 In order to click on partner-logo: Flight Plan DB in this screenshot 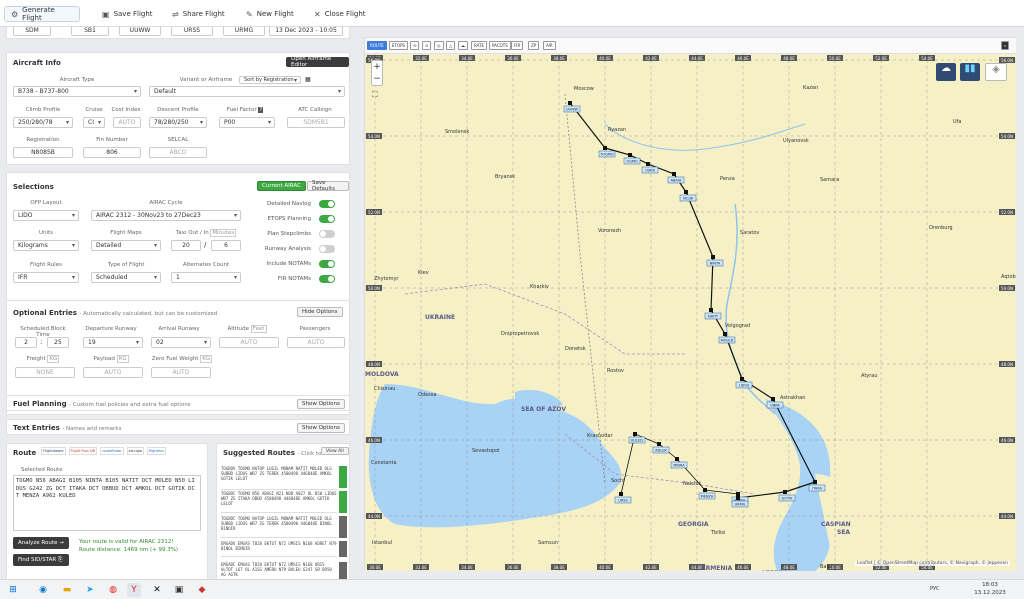, I will do `click(83, 451)`.